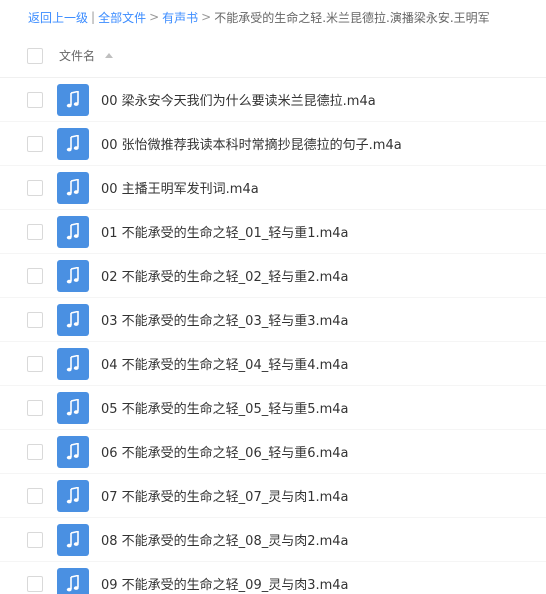 The height and width of the screenshot is (594, 546). Describe the element at coordinates (238, 99) in the screenshot. I see `file-name: 00 梁永安今天我们为什么要读米兰昆德拉.m4a` at that location.